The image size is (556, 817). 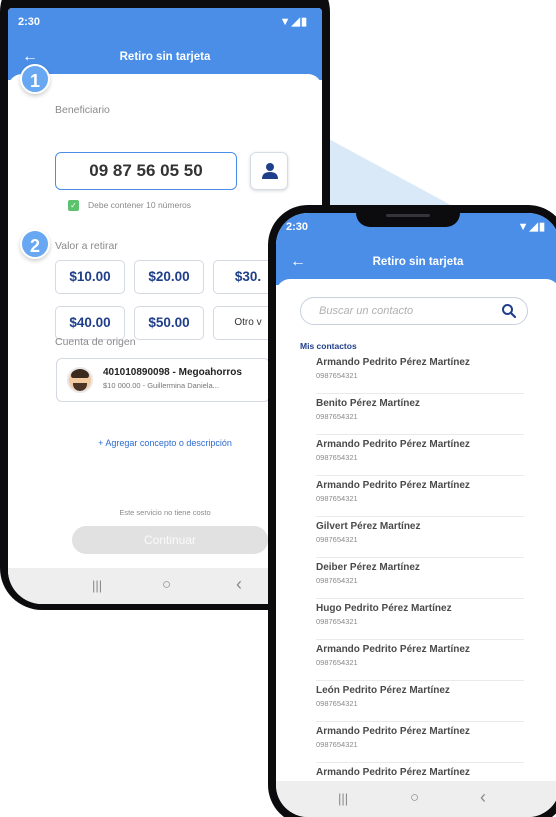 I want to click on beneficiary-input: 09 87 56 05 50, so click(x=146, y=171).